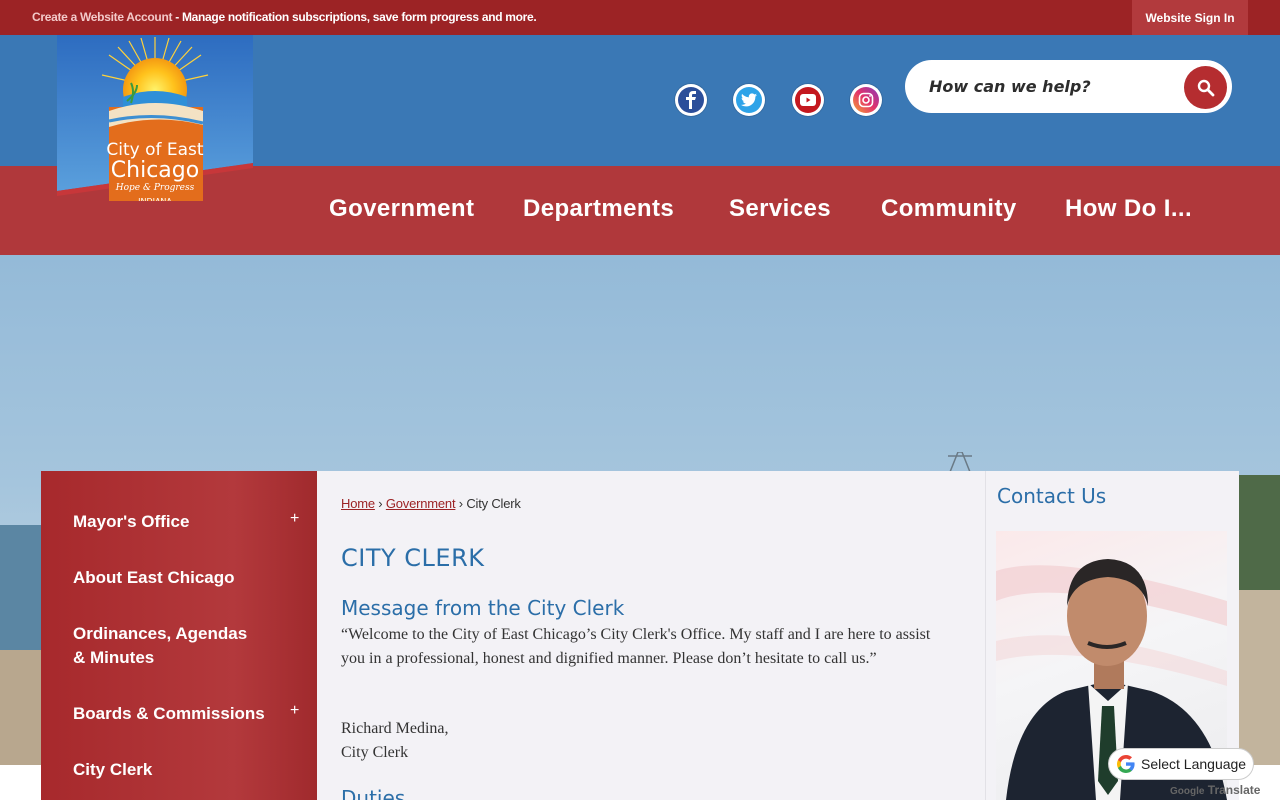 This screenshot has width=1280, height=800. I want to click on instagram-icon, so click(866, 100).